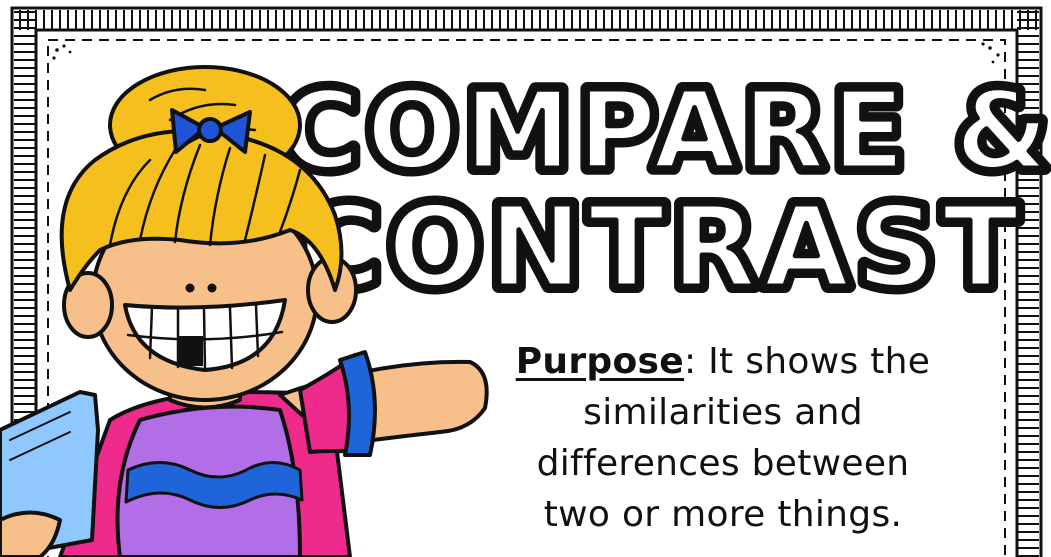 Image resolution: width=1051 pixels, height=557 pixels. I want to click on missing-tooth, so click(191, 351).